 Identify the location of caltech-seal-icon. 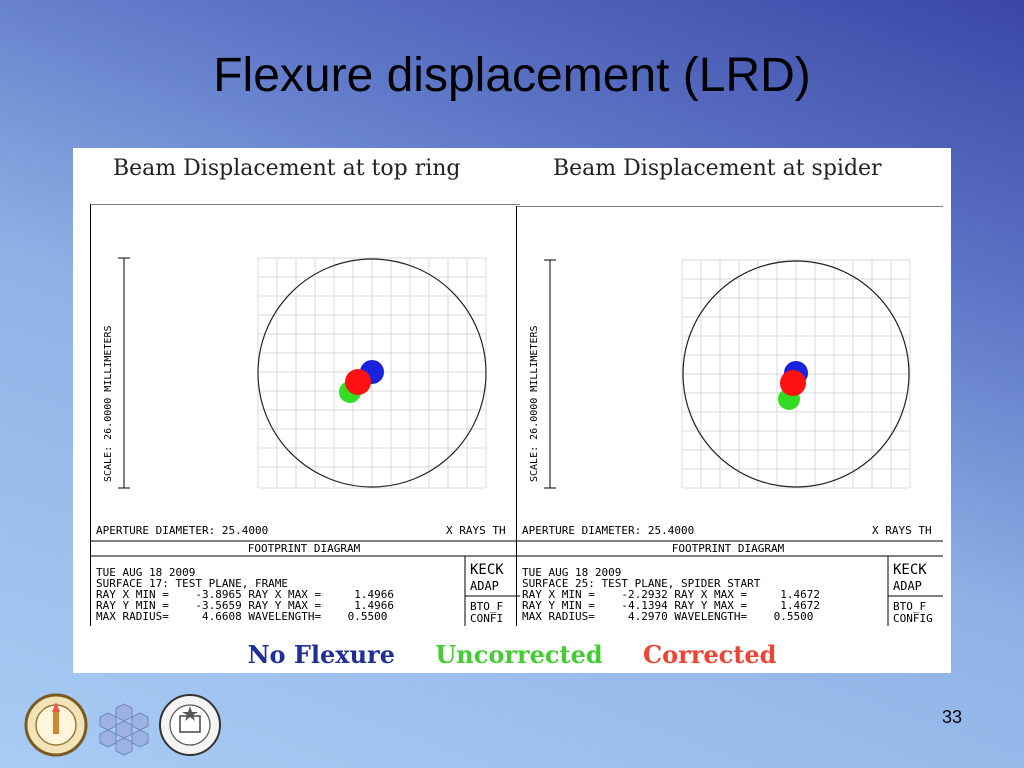
(56, 725).